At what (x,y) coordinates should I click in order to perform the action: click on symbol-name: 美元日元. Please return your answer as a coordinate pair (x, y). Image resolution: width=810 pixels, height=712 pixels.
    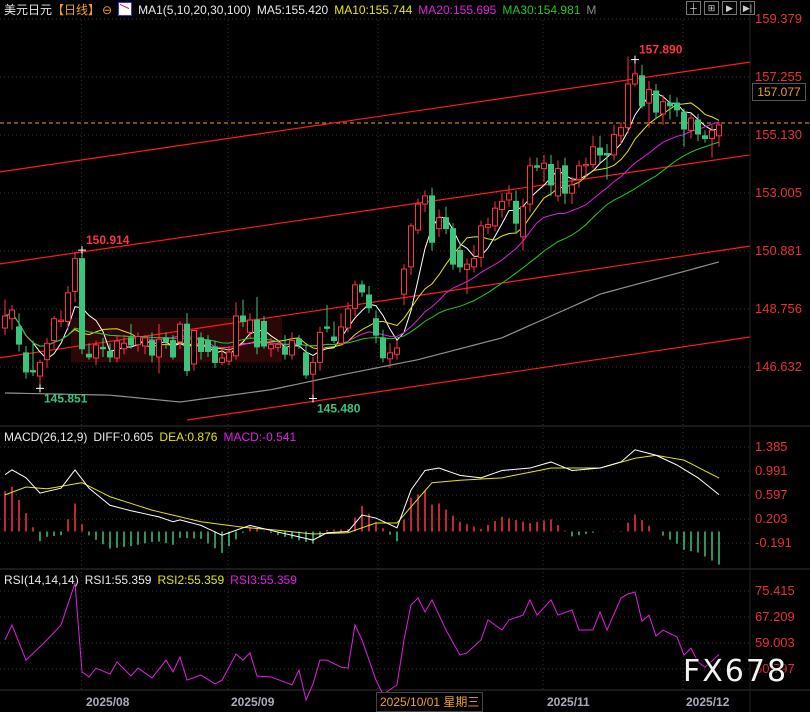
    Looking at the image, I should click on (28, 10).